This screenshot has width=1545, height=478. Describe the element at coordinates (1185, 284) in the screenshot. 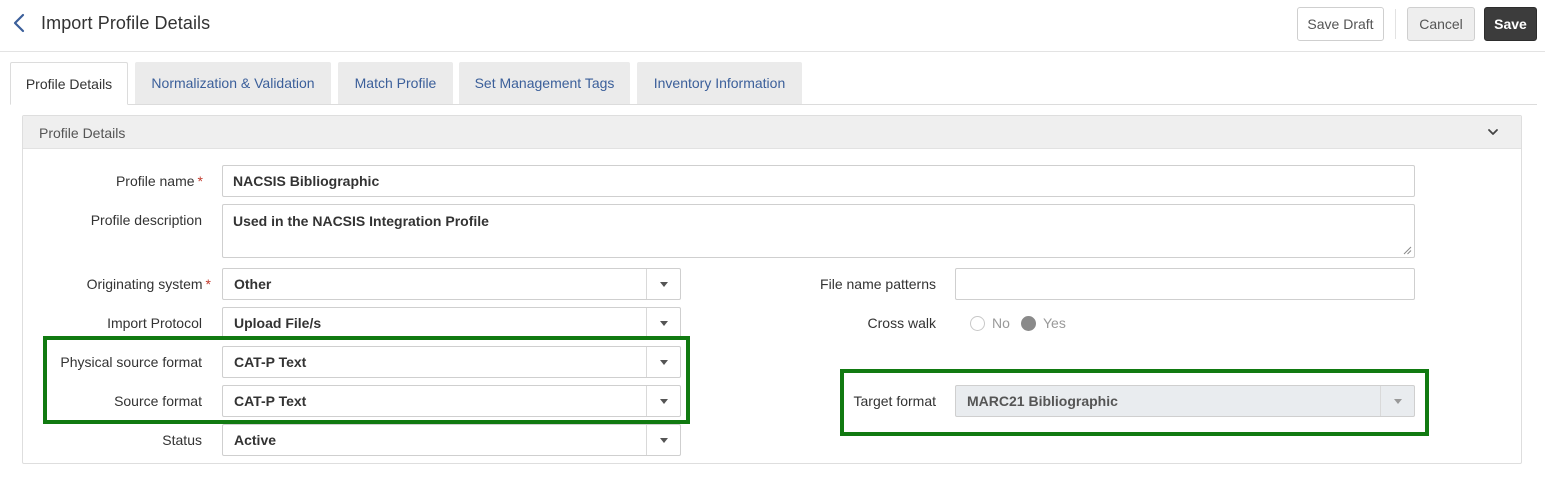

I see `file-name-patterns-input` at that location.